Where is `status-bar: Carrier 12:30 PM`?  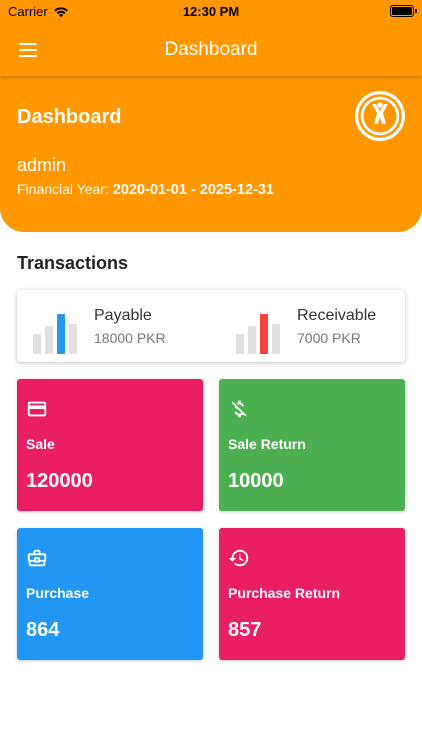
status-bar: Carrier 12:30 PM is located at coordinates (211, 12).